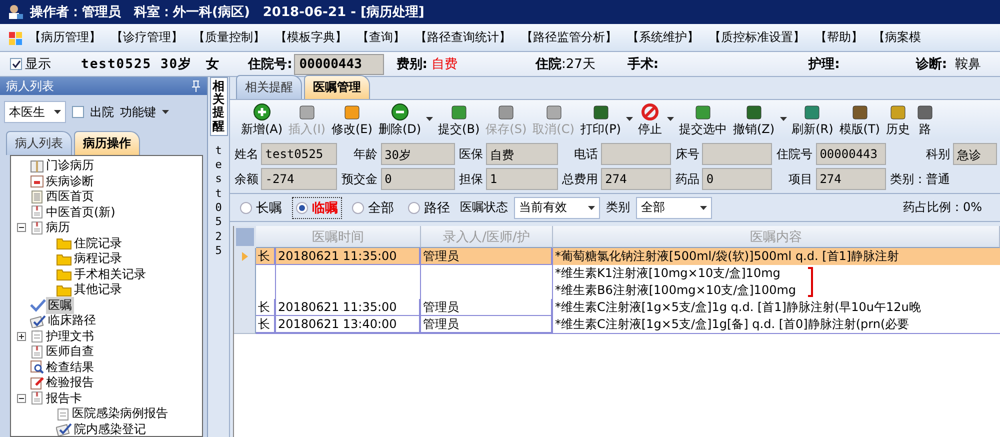 The image size is (1000, 437). What do you see at coordinates (373, 207) in the screenshot?
I see `radio-option: 全部` at bounding box center [373, 207].